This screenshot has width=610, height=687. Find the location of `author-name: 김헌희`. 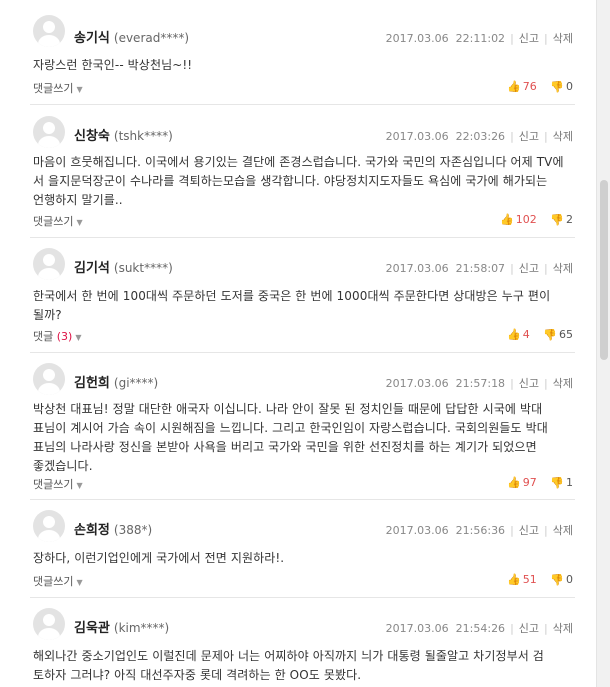

author-name: 김헌희 is located at coordinates (92, 383).